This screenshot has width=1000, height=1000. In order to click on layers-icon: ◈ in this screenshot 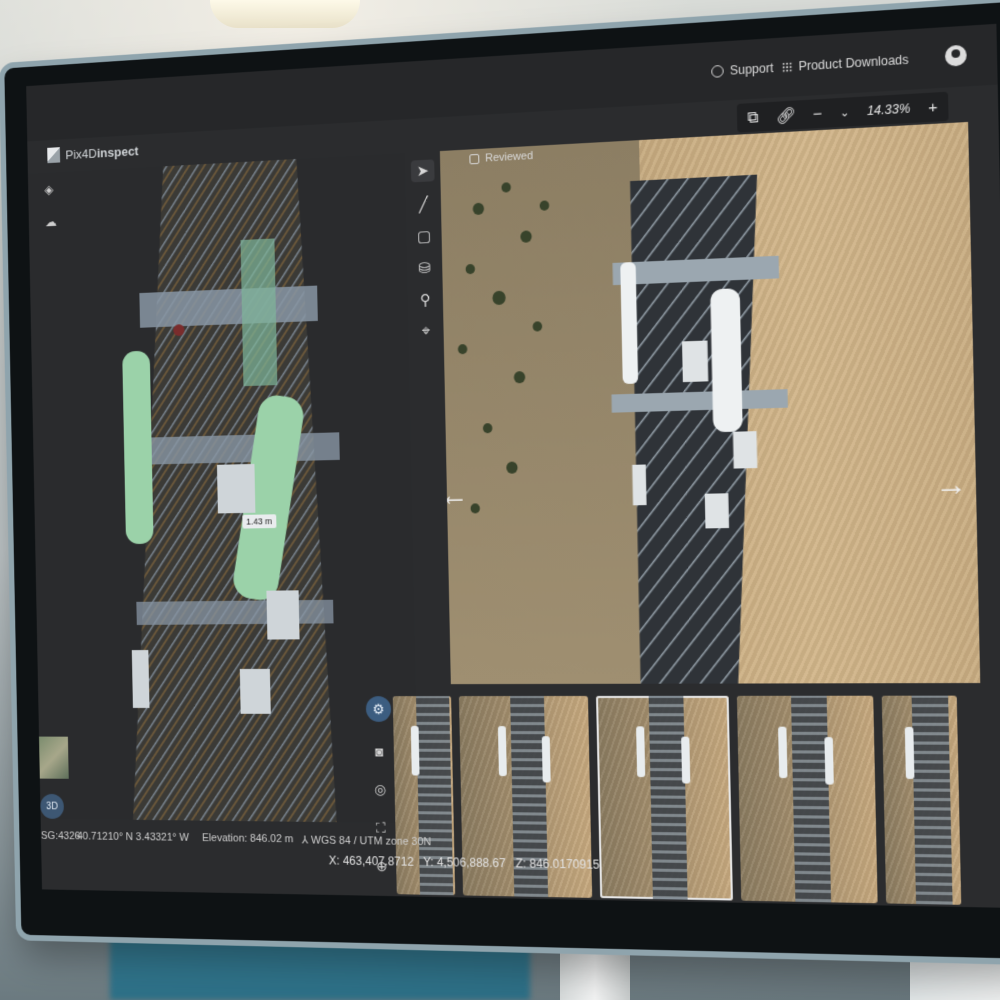, I will do `click(50, 190)`.